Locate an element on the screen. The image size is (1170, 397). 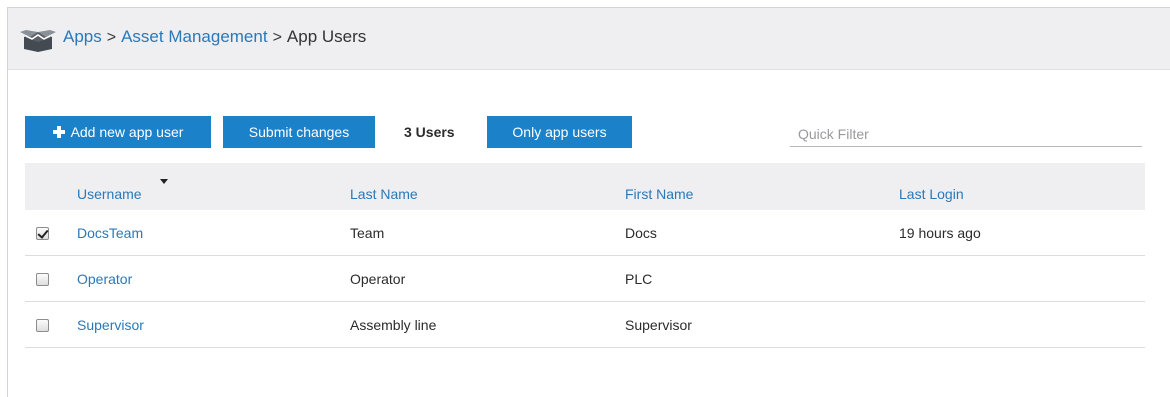
column-header-last-name: Last Name is located at coordinates (384, 194).